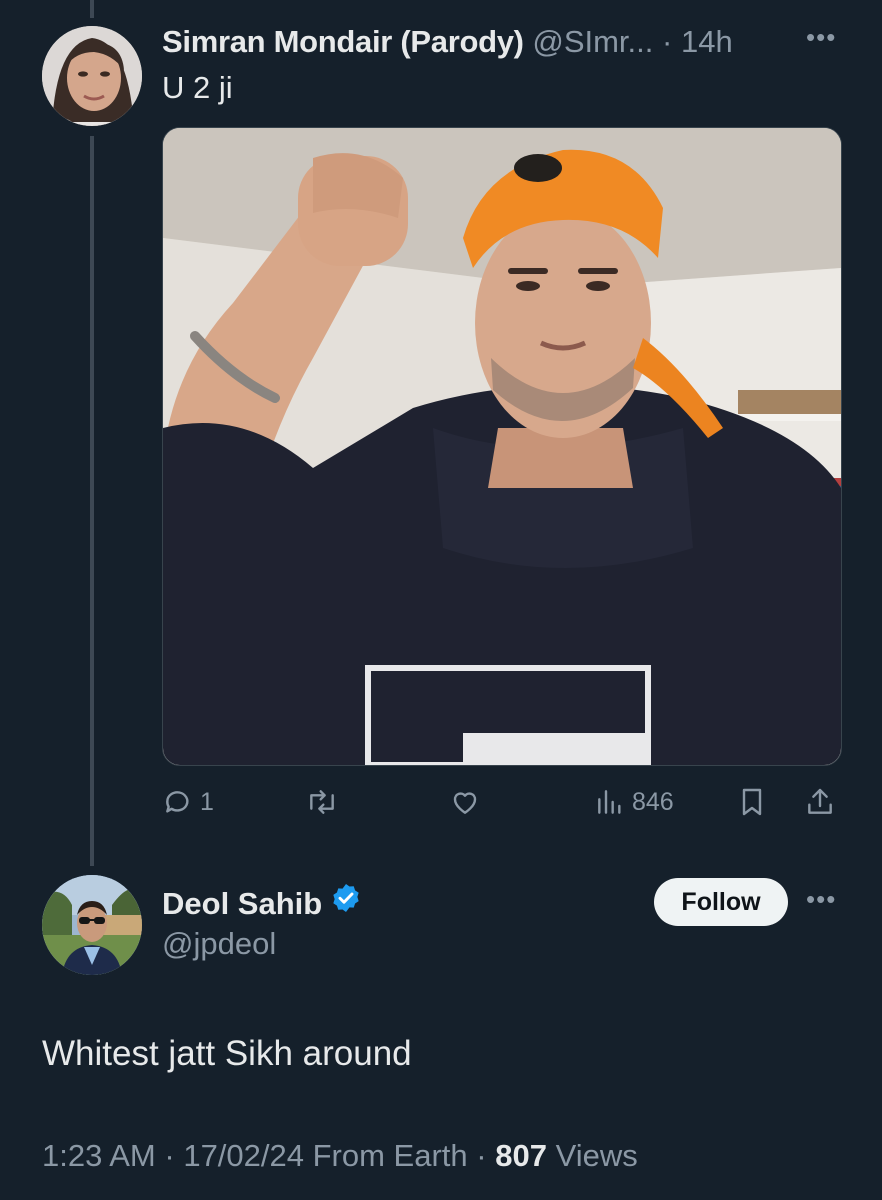 Image resolution: width=882 pixels, height=1200 pixels. I want to click on bookmark-button, so click(752, 802).